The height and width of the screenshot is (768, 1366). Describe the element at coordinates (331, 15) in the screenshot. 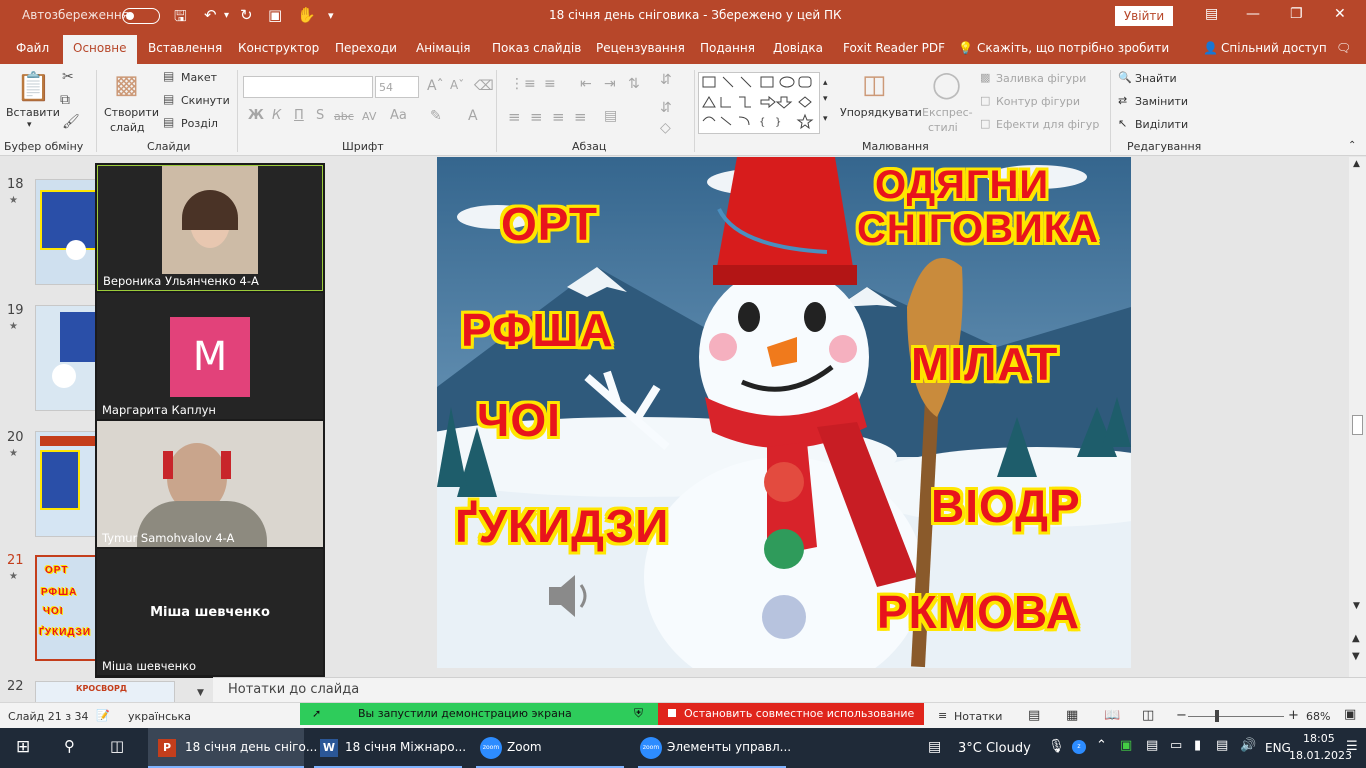

I see `customize-toolbar-icon: ▾` at that location.